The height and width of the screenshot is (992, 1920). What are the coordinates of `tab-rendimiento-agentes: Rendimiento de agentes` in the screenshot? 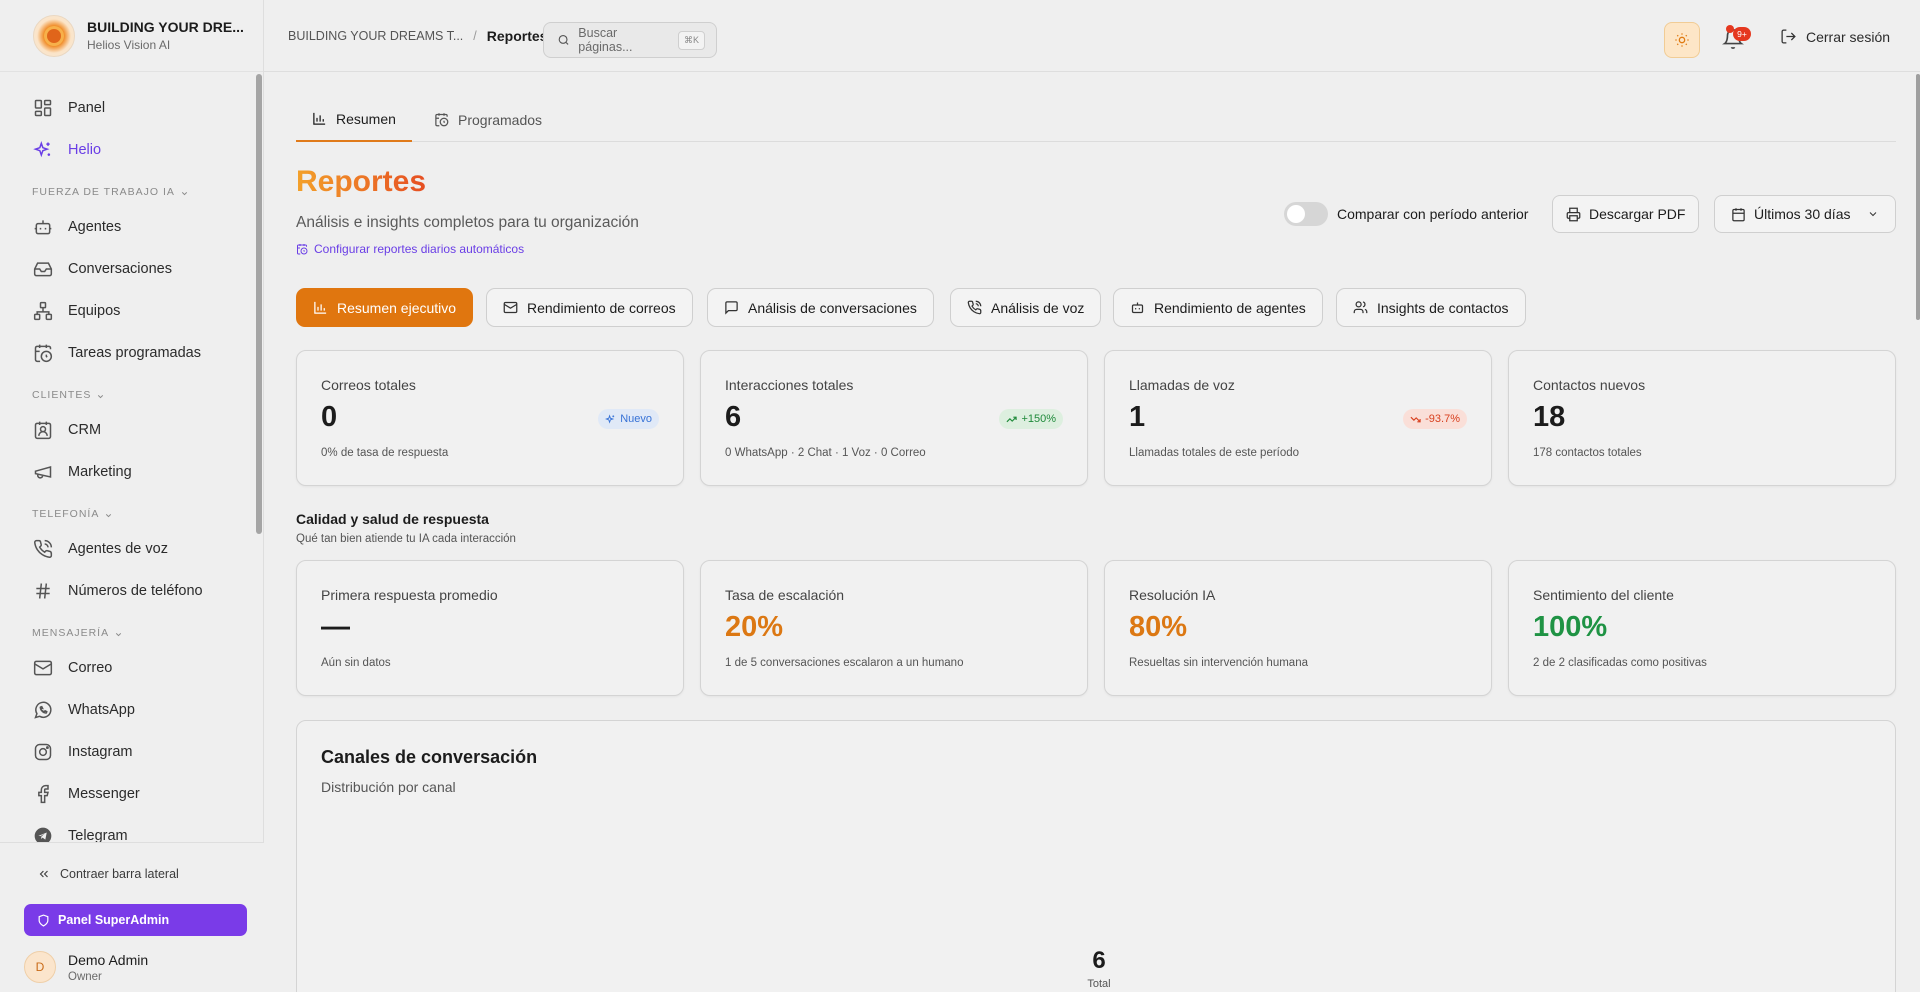 It's located at (1218, 307).